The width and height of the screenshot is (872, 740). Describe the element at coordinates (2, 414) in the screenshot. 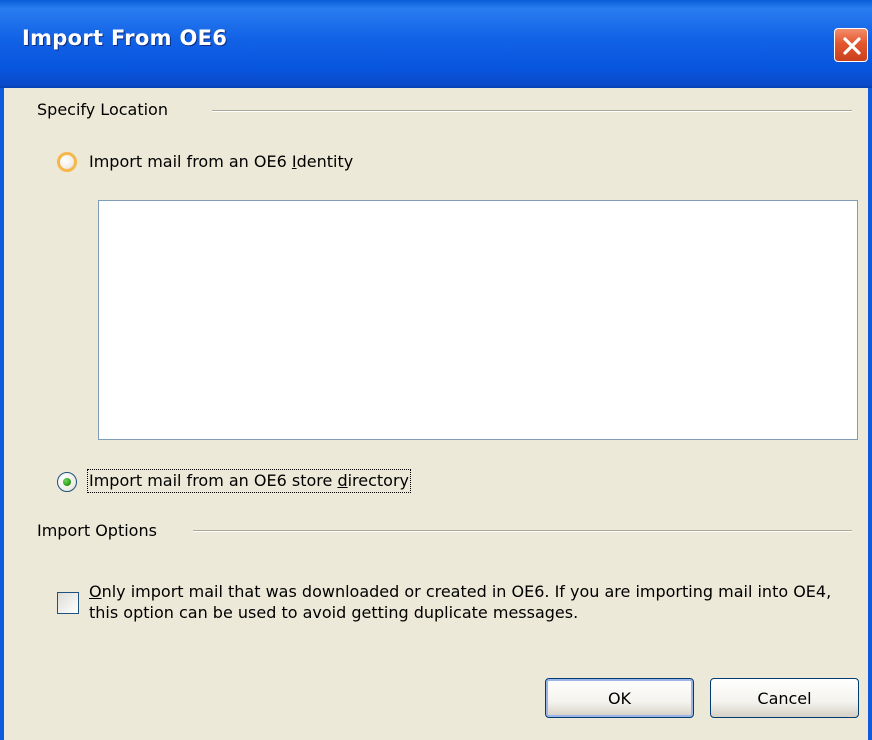

I see `window-frame-left` at that location.